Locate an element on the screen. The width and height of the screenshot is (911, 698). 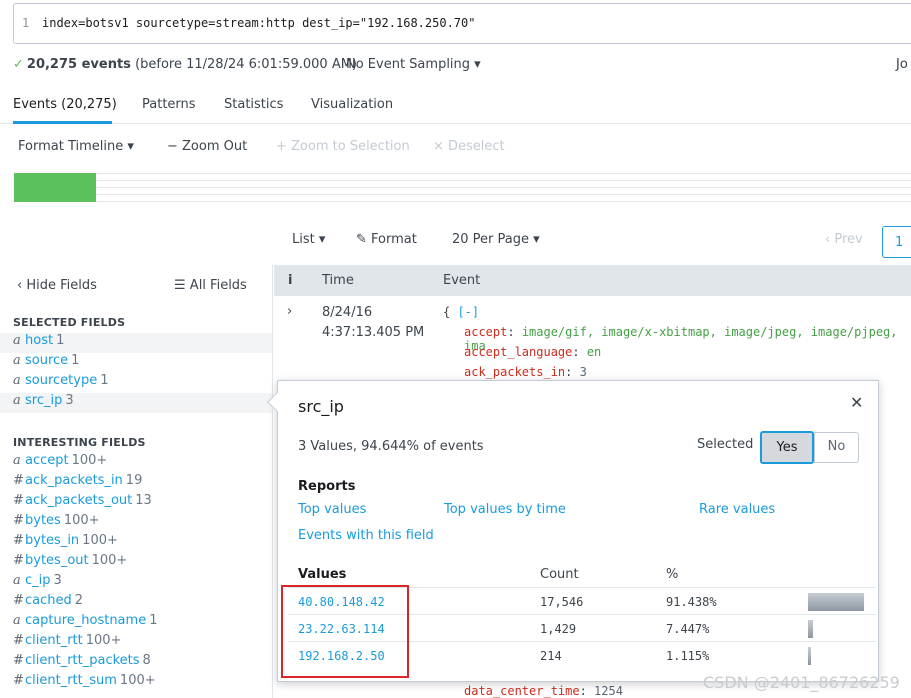
json-key: data_center_time is located at coordinates (522, 691).